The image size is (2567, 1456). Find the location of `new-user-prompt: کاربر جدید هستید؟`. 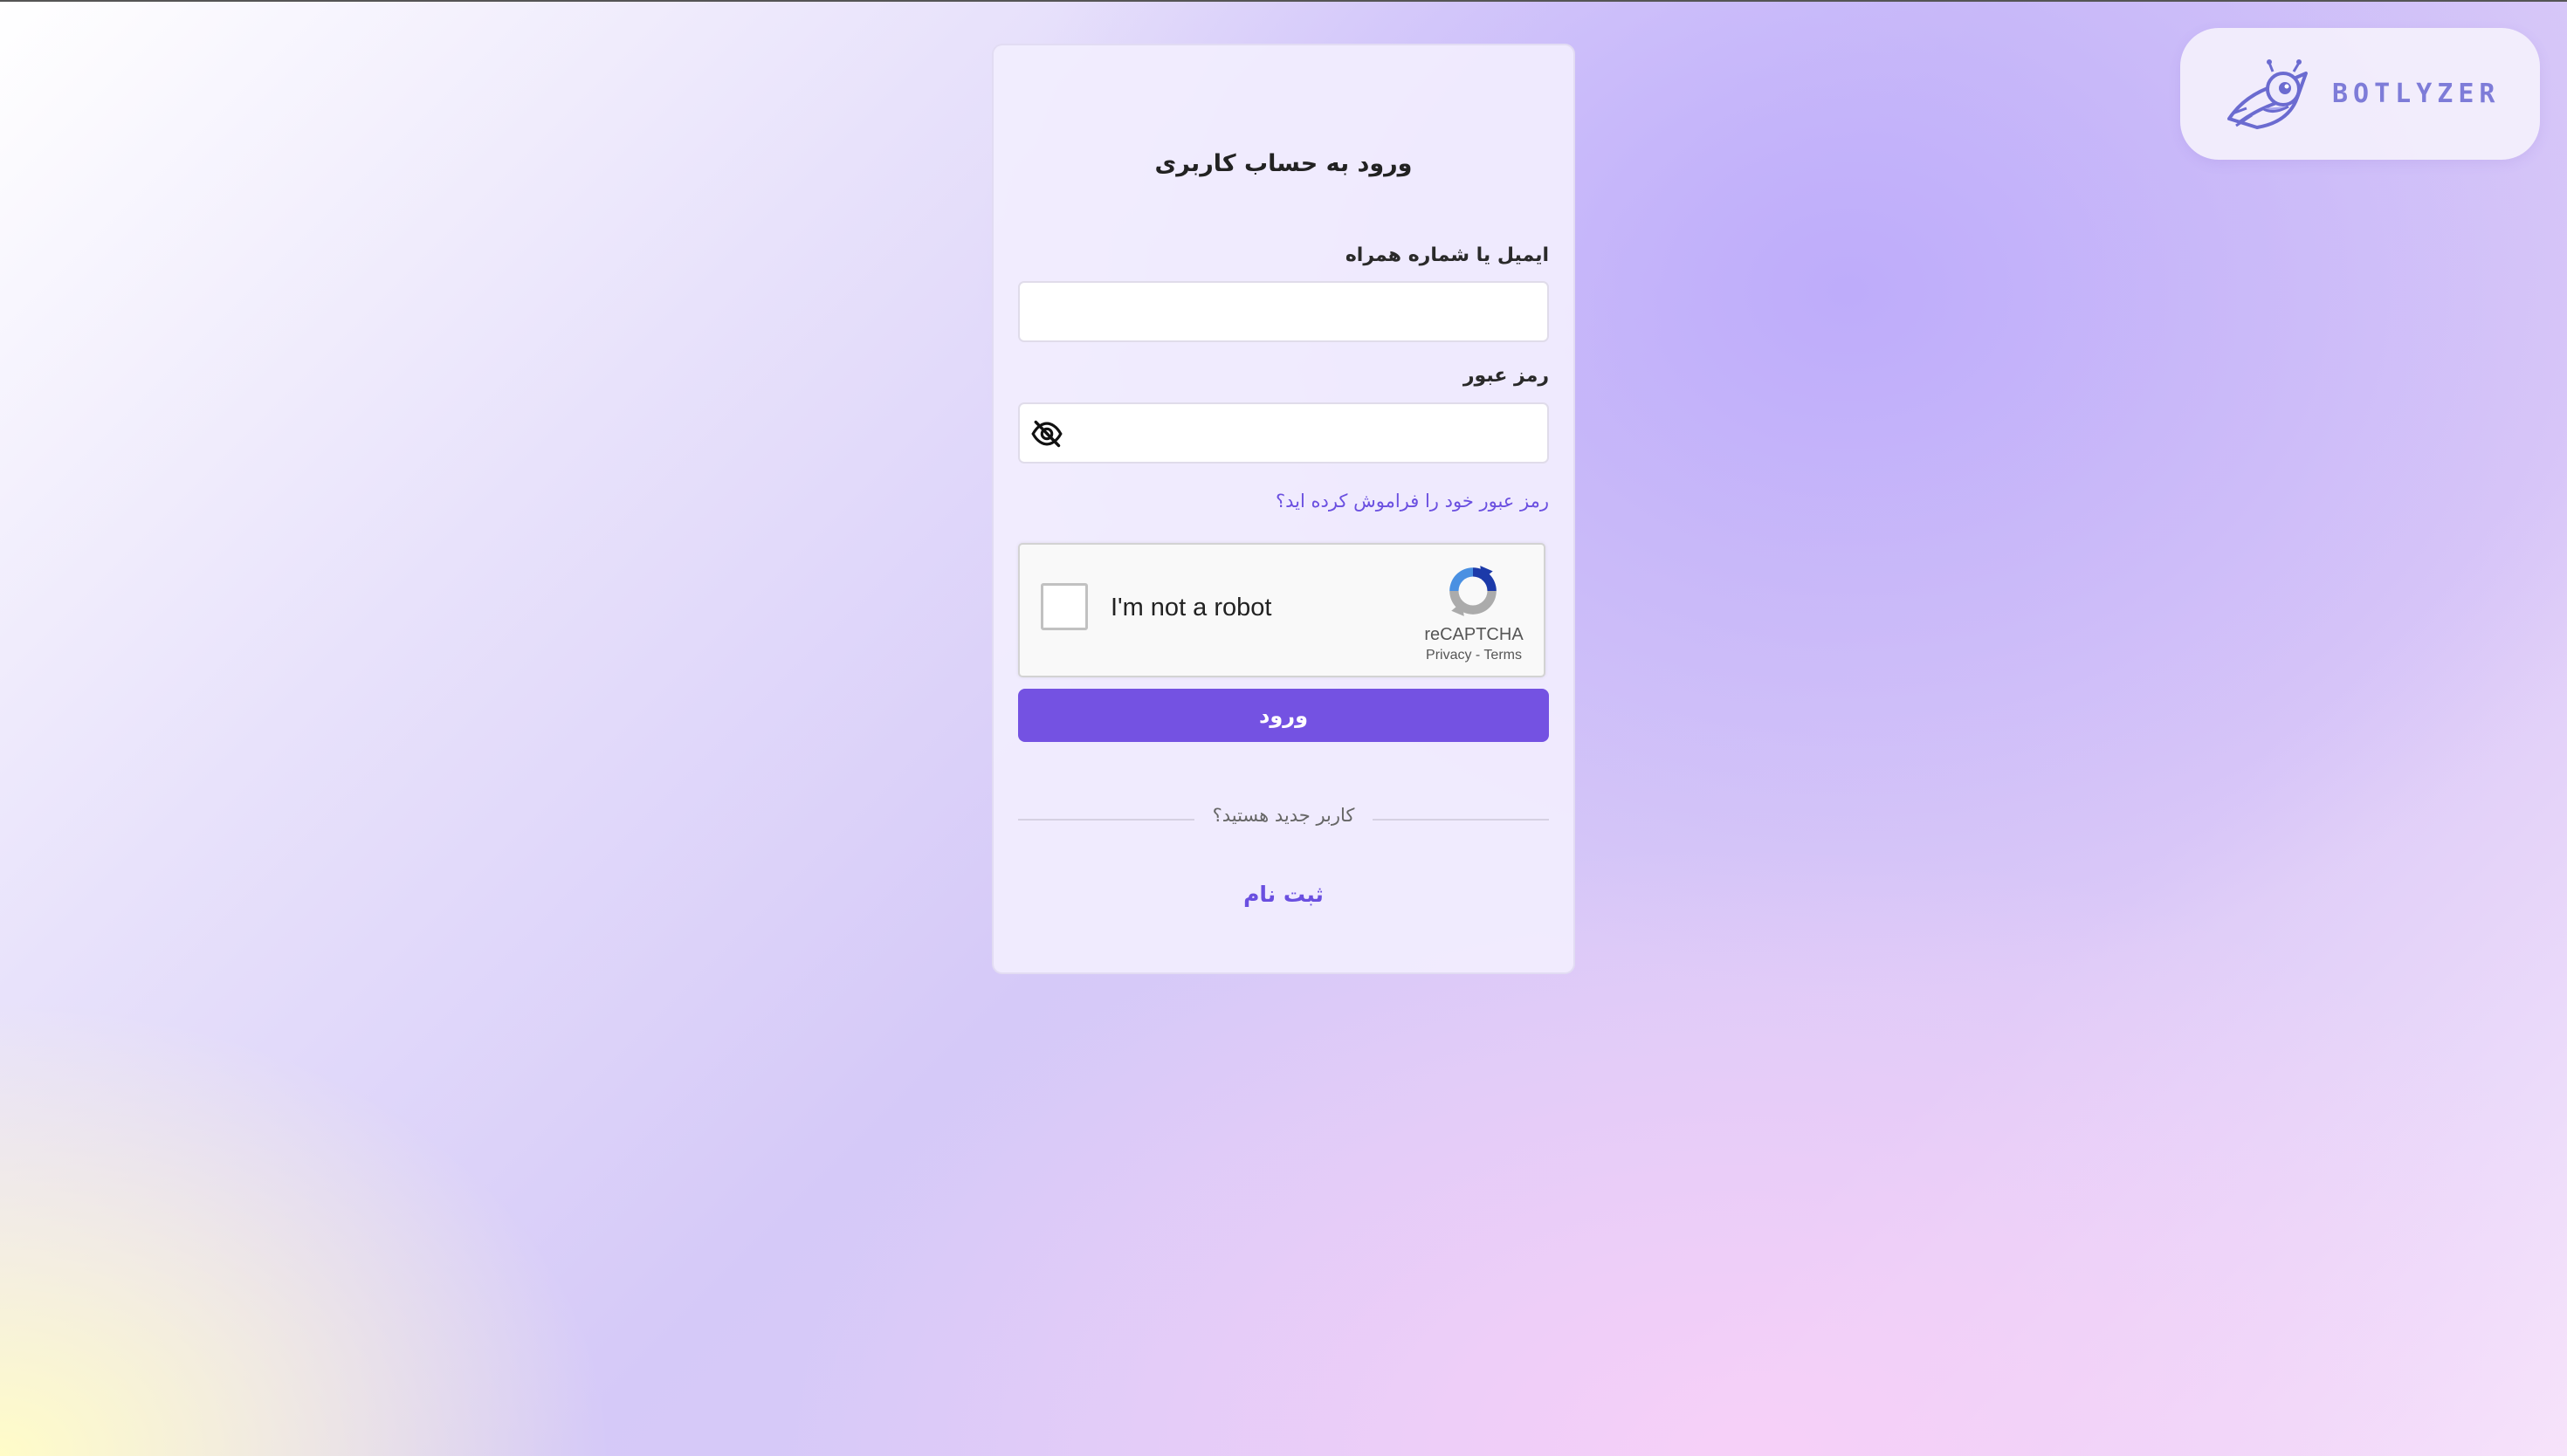

new-user-prompt: کاربر جدید هستید؟ is located at coordinates (1283, 815).